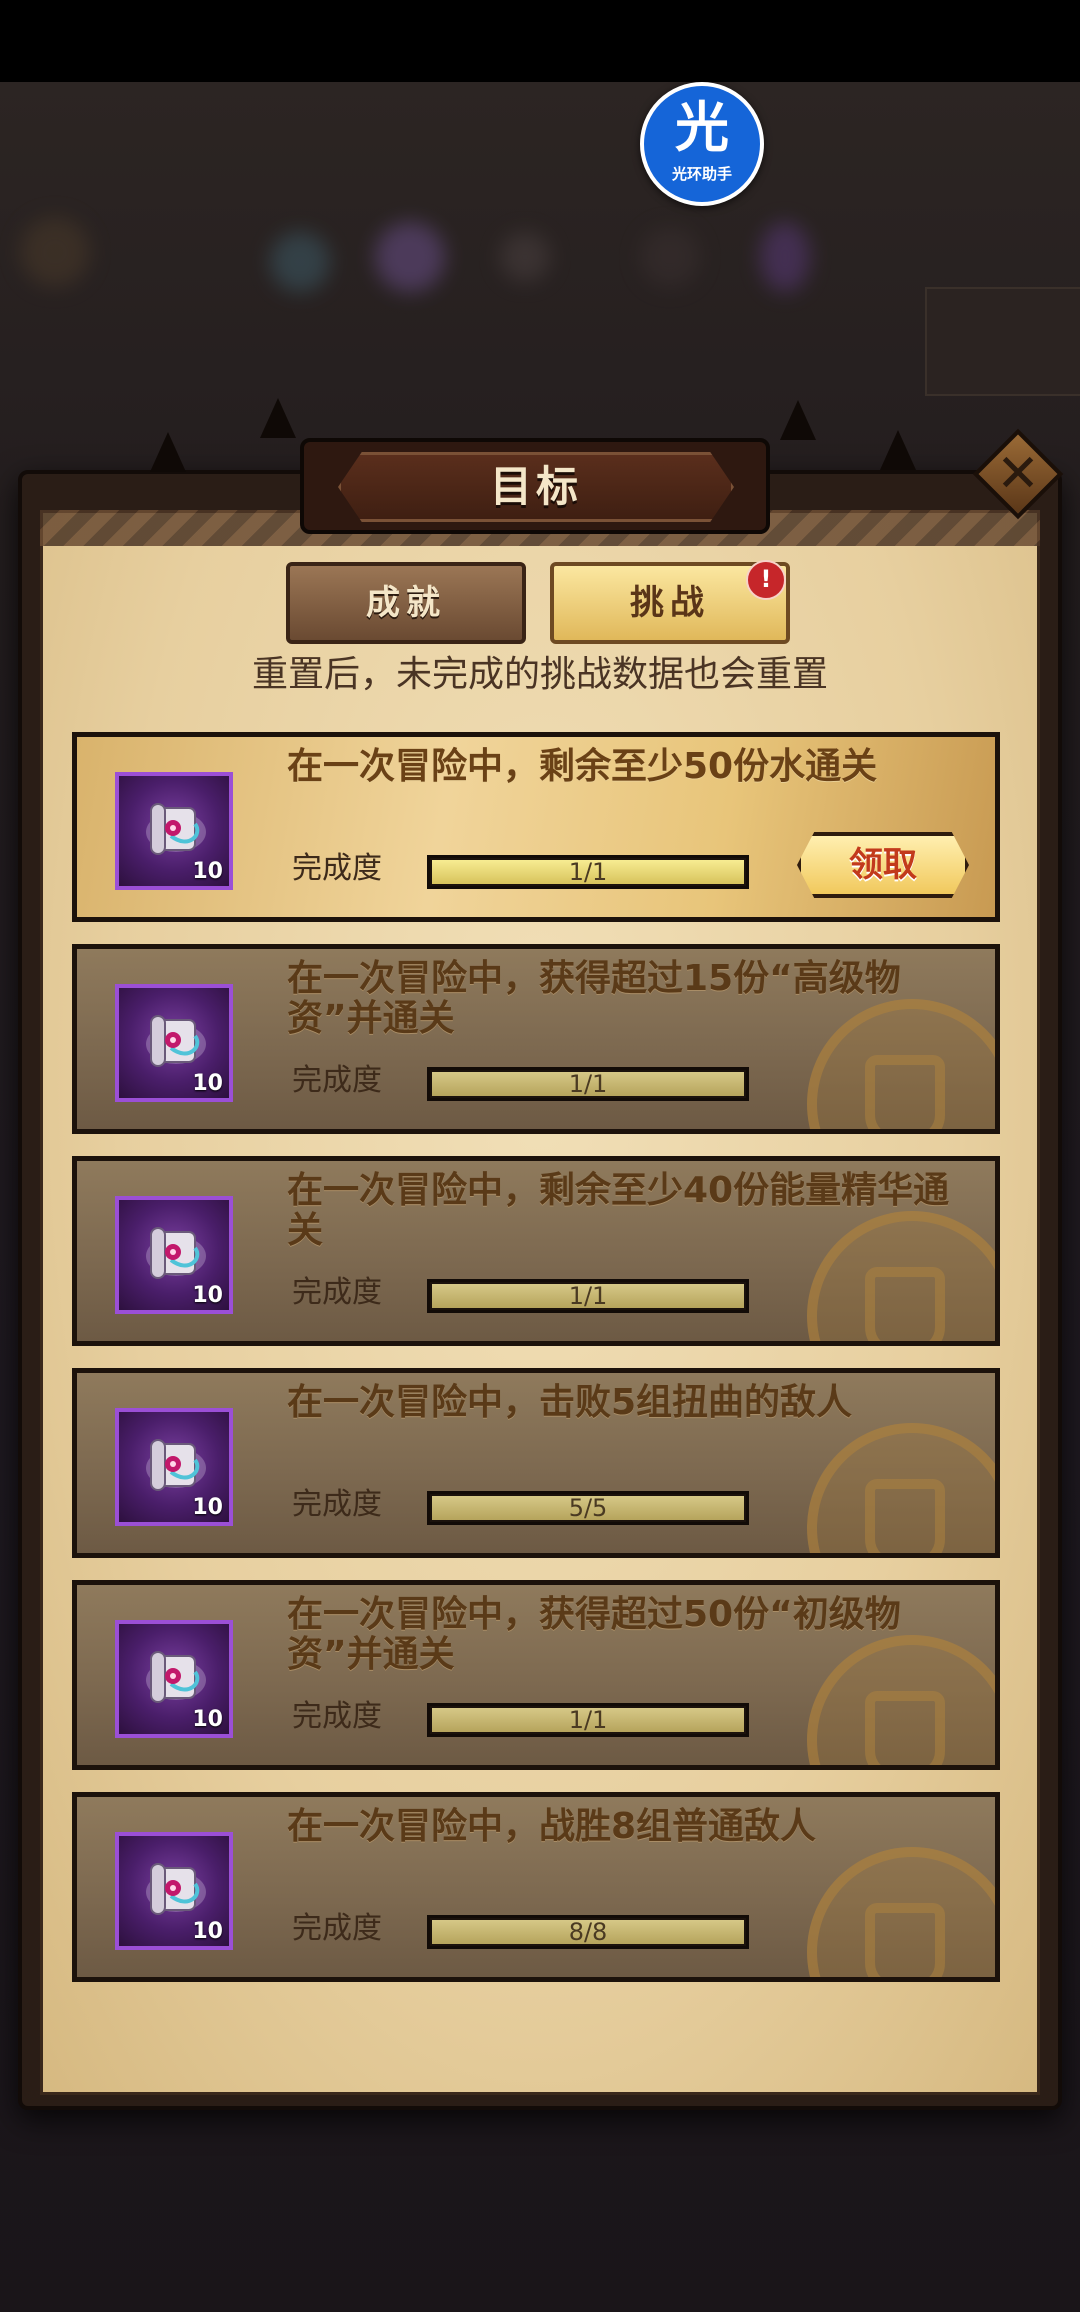  I want to click on challenge-card: 10 在一次冒险中，剩余至少50份水通关完成度 1/1 领取, so click(536, 827).